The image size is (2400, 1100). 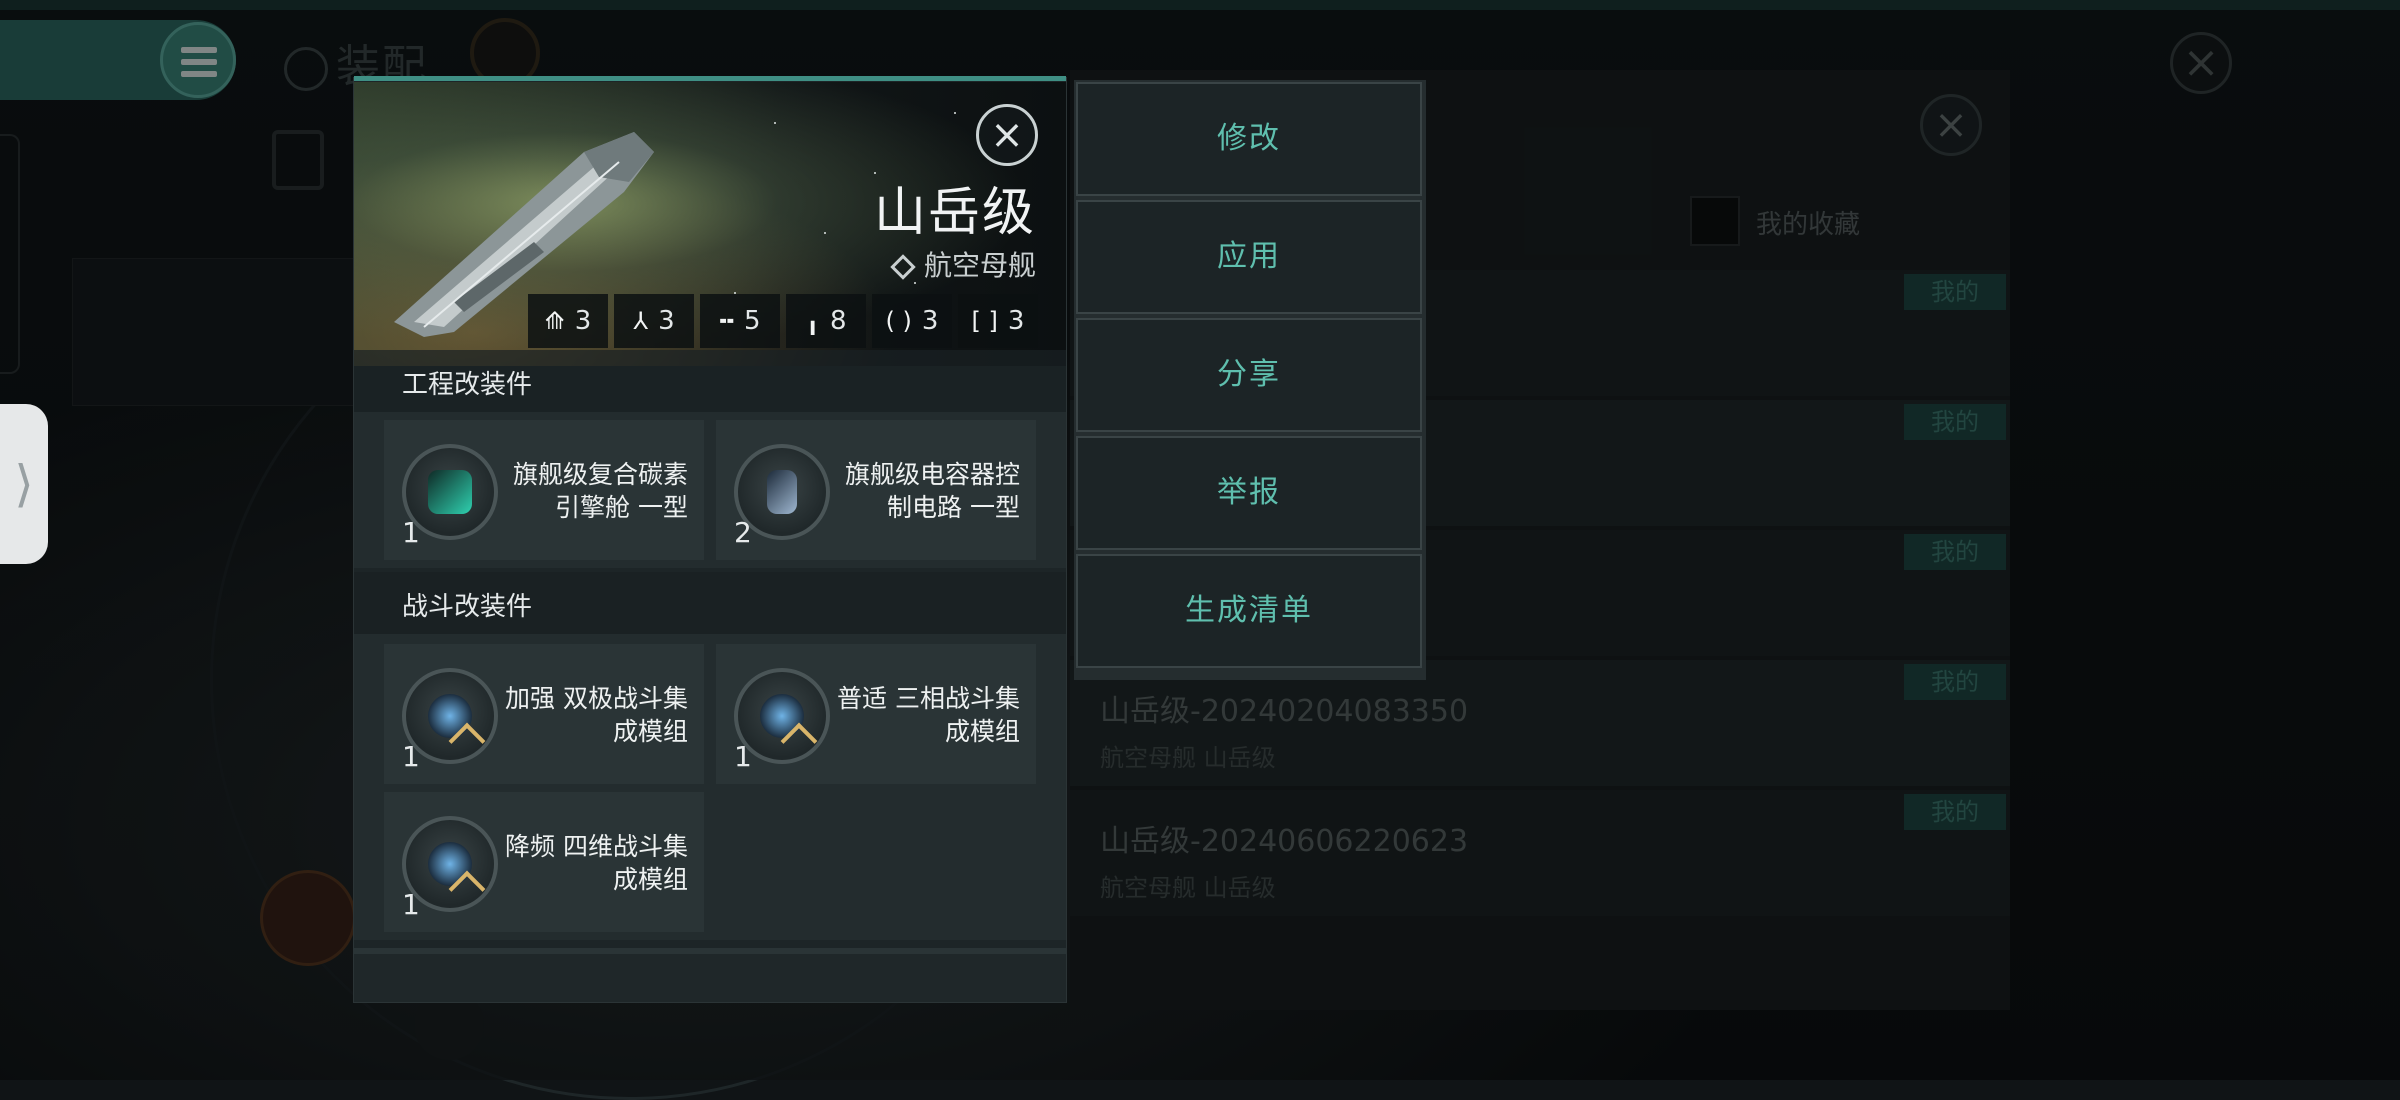 What do you see at coordinates (752, 321) in the screenshot?
I see `slot-count: 5` at bounding box center [752, 321].